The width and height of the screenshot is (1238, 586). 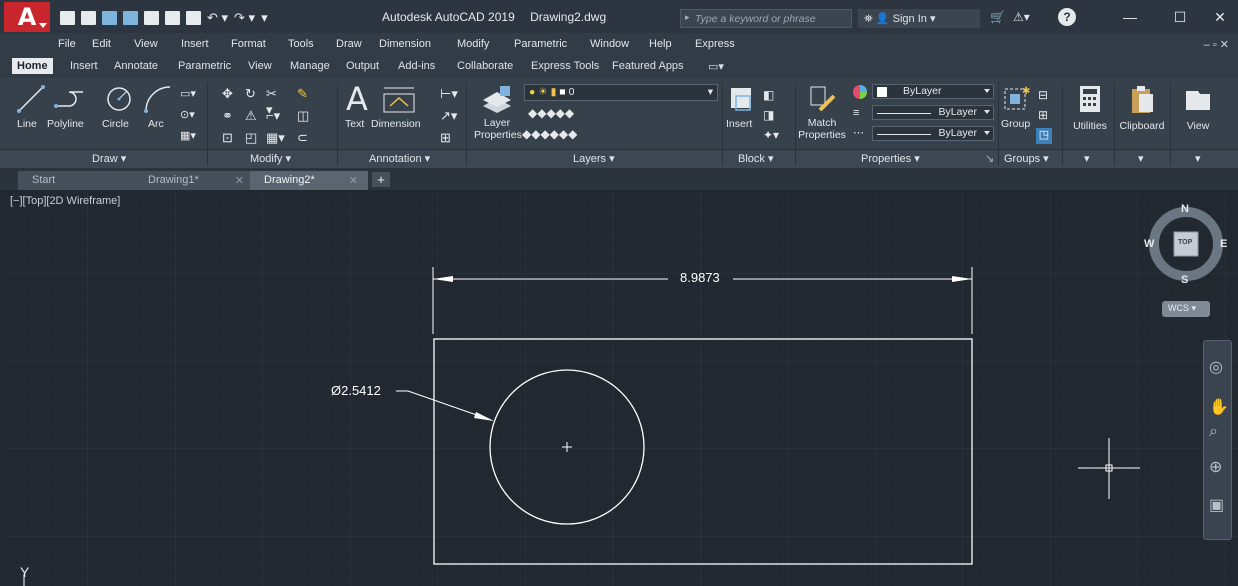 I want to click on menu-modify: Modify, so click(x=473, y=44).